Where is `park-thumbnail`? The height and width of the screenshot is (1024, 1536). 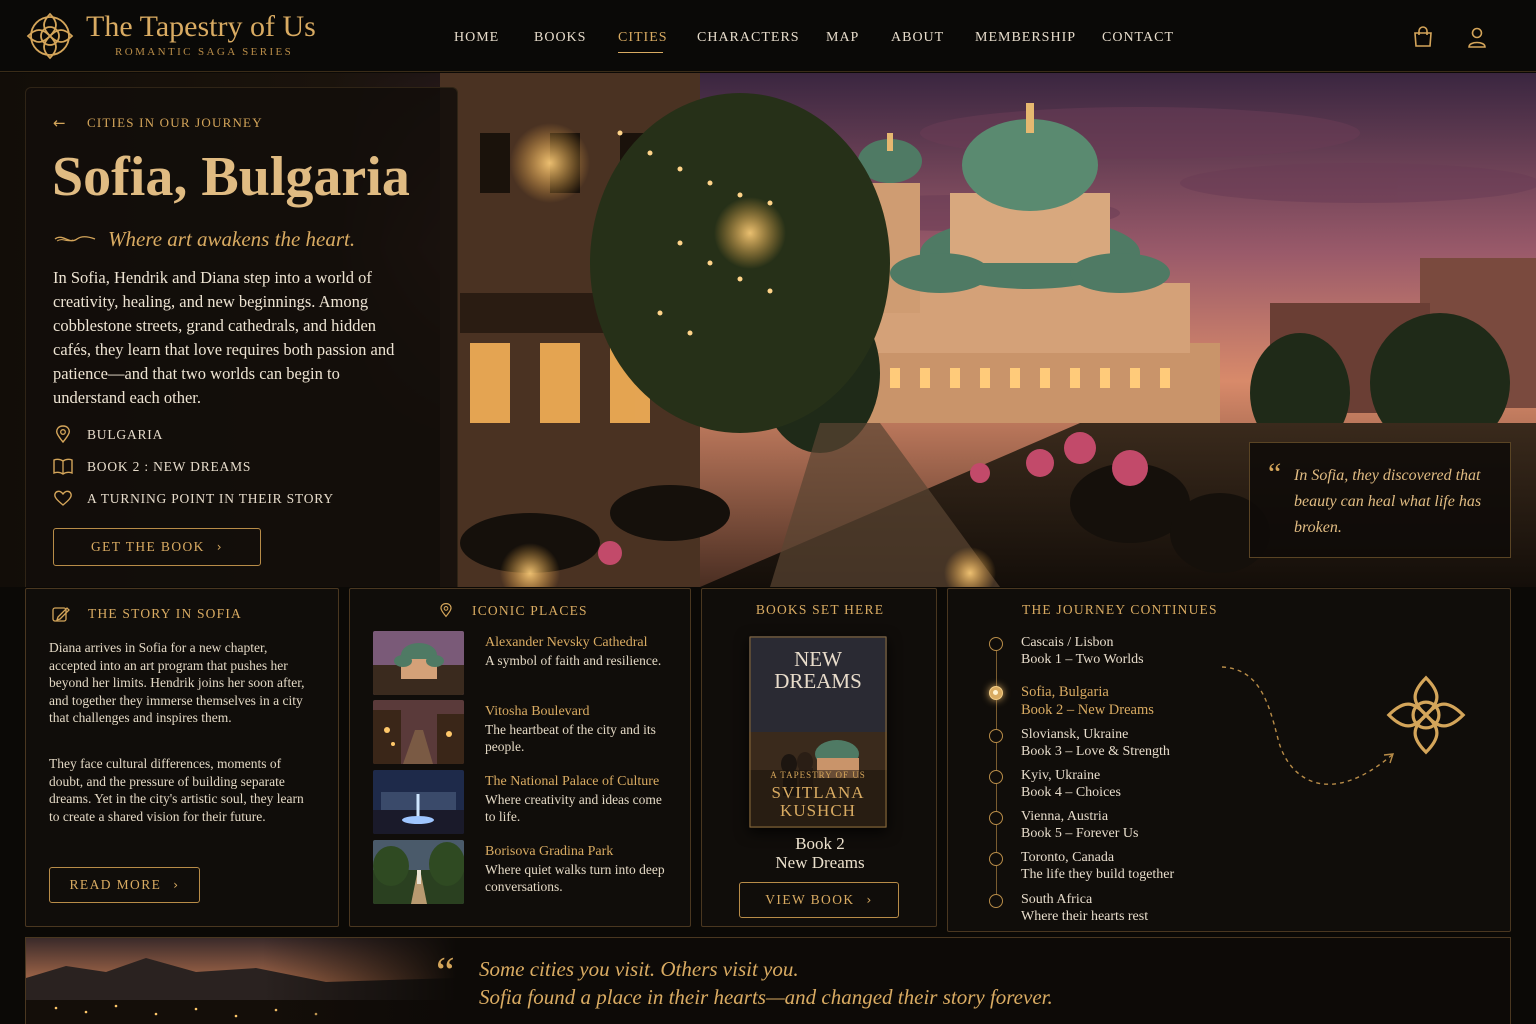 park-thumbnail is located at coordinates (418, 872).